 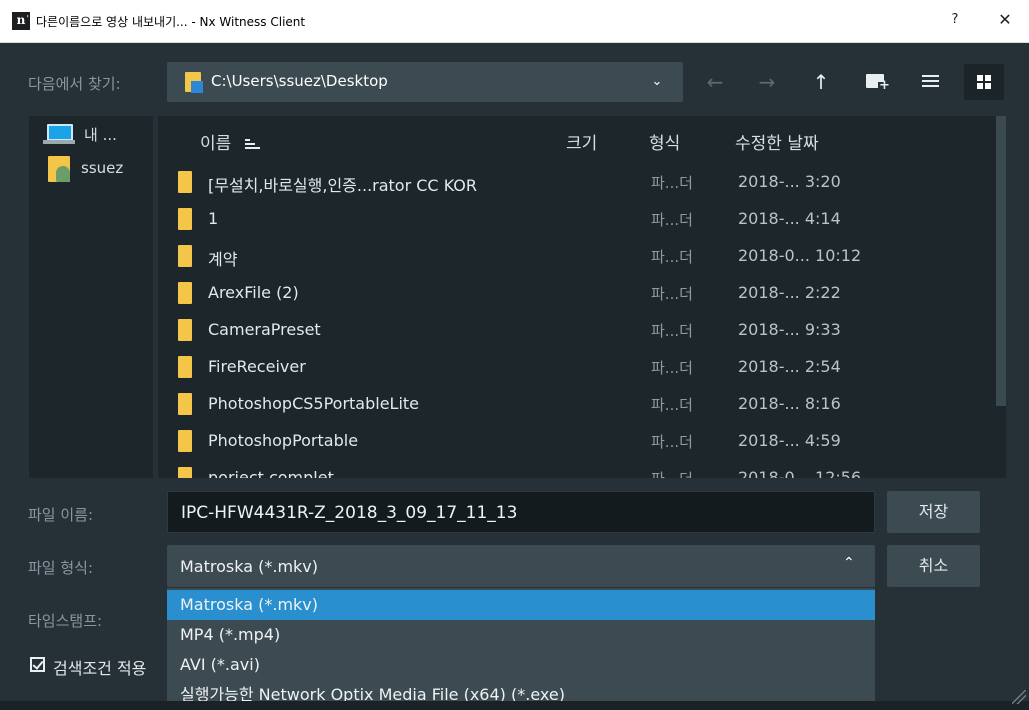 I want to click on file-name: 계약, so click(x=223, y=259).